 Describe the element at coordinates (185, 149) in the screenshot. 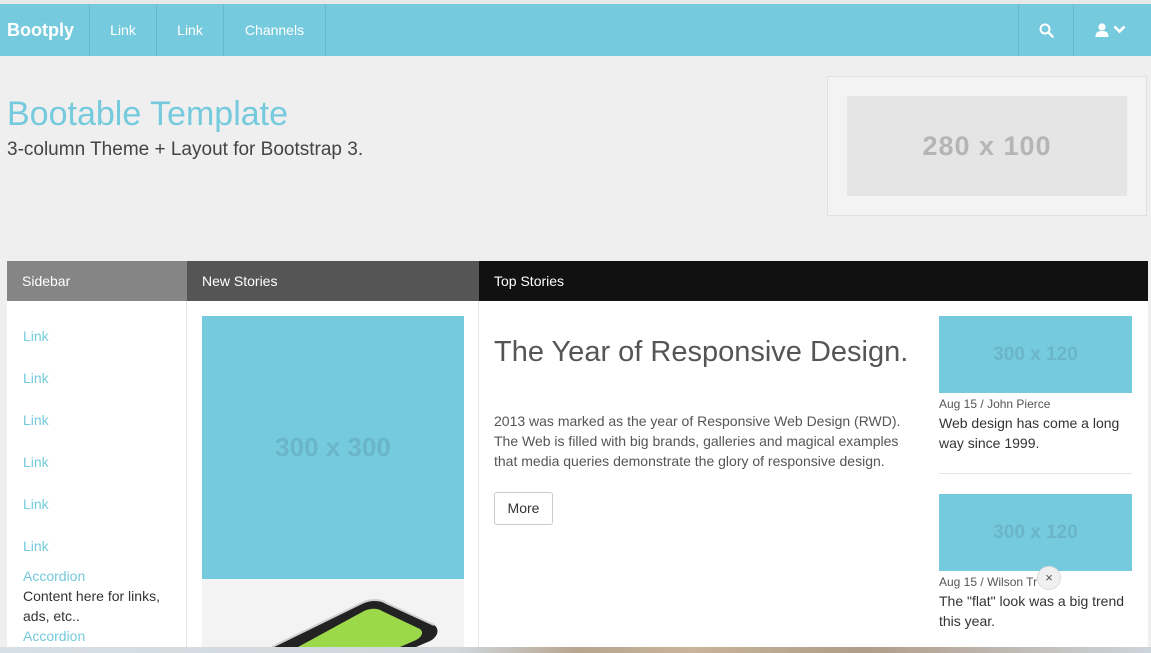

I see `page-subtitle: 3-column Theme + Layout for Bootstrap 3.` at that location.